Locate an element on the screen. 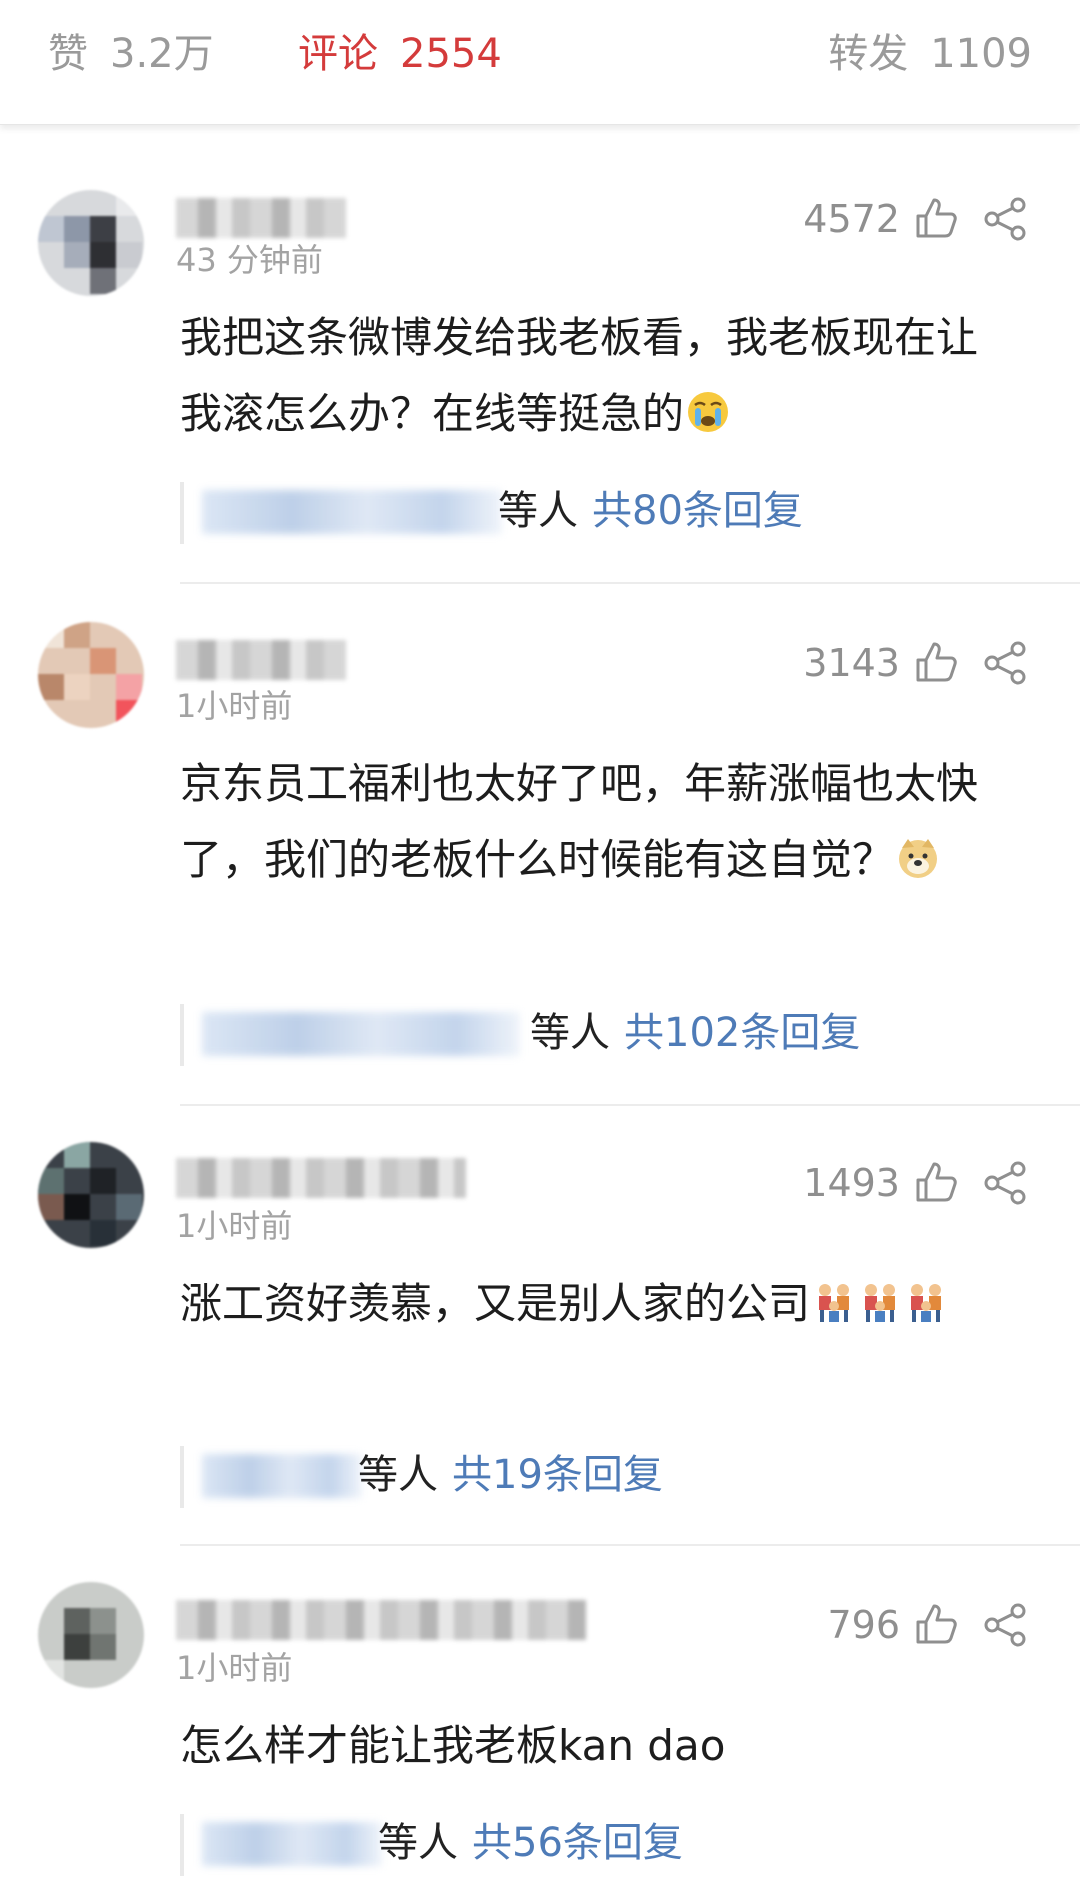 Image resolution: width=1080 pixels, height=1886 pixels. tab-likes: 赞 3.2万 is located at coordinates (131, 54).